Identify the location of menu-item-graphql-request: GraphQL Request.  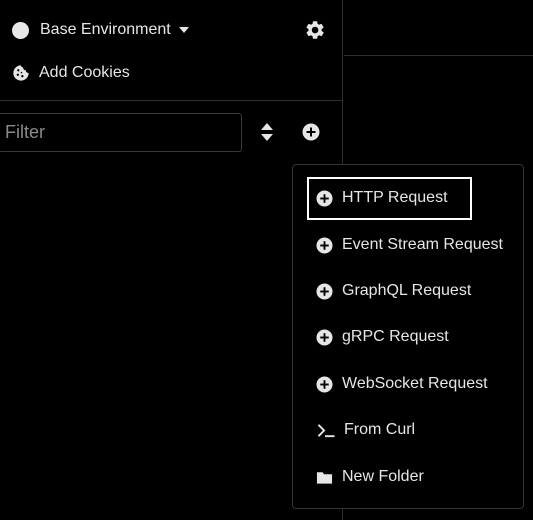
(408, 291).